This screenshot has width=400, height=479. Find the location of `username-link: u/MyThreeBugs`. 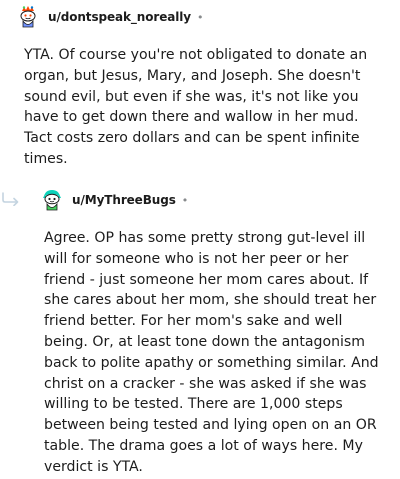

username-link: u/MyThreeBugs is located at coordinates (124, 200).